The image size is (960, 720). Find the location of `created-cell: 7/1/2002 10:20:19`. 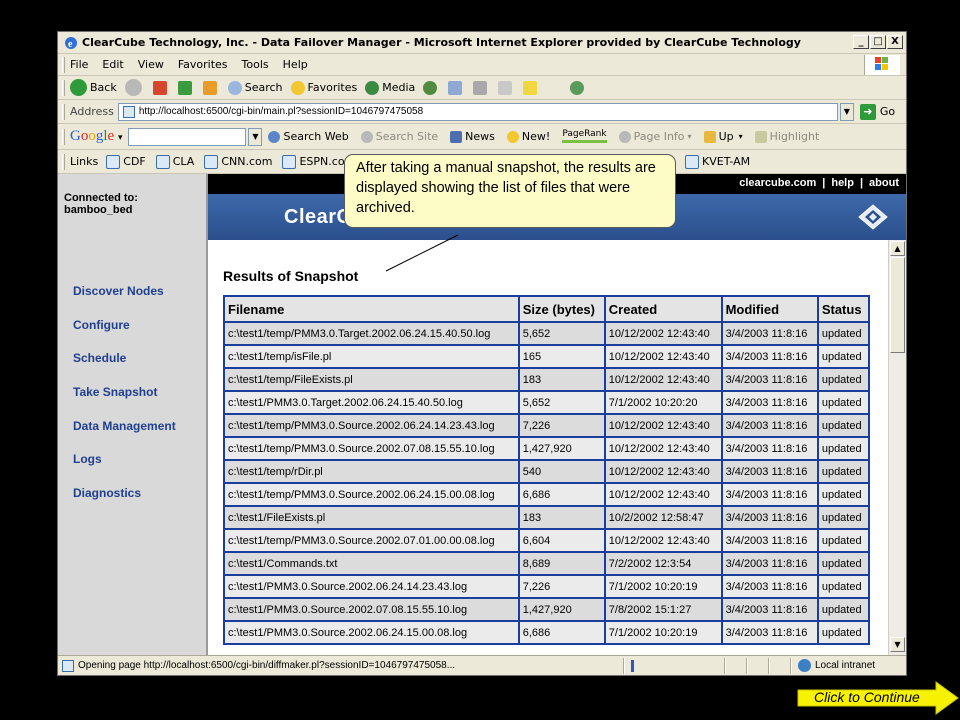

created-cell: 7/1/2002 10:20:19 is located at coordinates (663, 632).